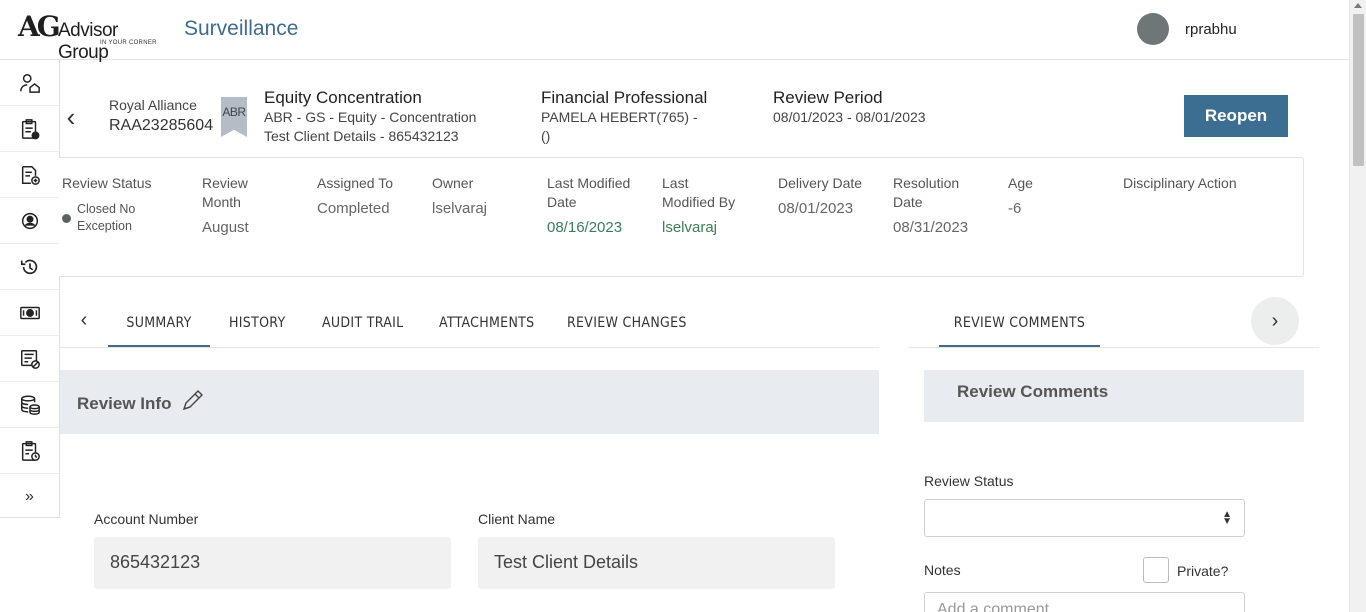  What do you see at coordinates (361, 136) in the screenshot?
I see `case-subtitle-2: Test Client Details - 865432123` at bounding box center [361, 136].